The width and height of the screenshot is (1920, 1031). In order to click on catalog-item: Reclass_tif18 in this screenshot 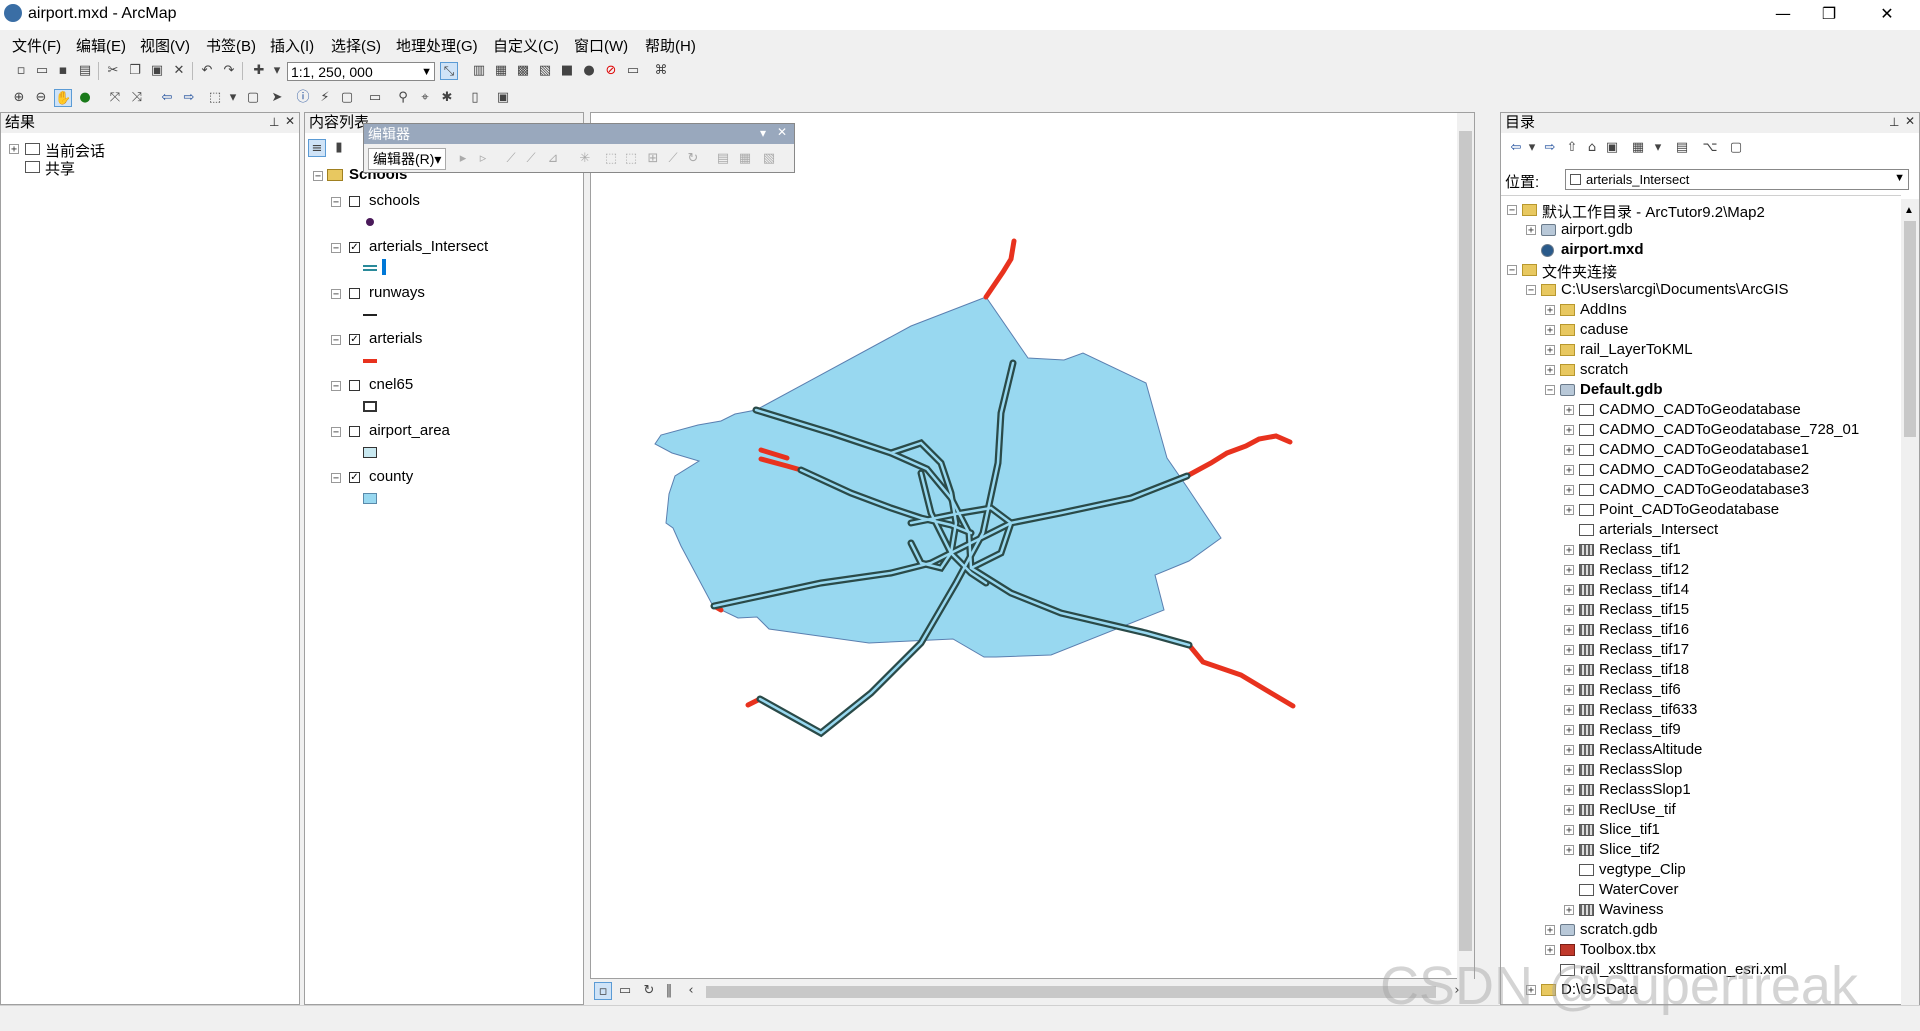, I will do `click(1644, 669)`.